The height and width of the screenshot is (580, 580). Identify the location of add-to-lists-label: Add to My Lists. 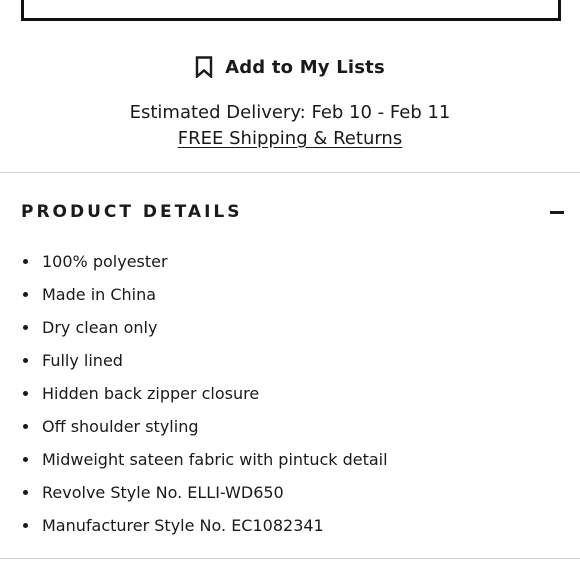
(305, 67).